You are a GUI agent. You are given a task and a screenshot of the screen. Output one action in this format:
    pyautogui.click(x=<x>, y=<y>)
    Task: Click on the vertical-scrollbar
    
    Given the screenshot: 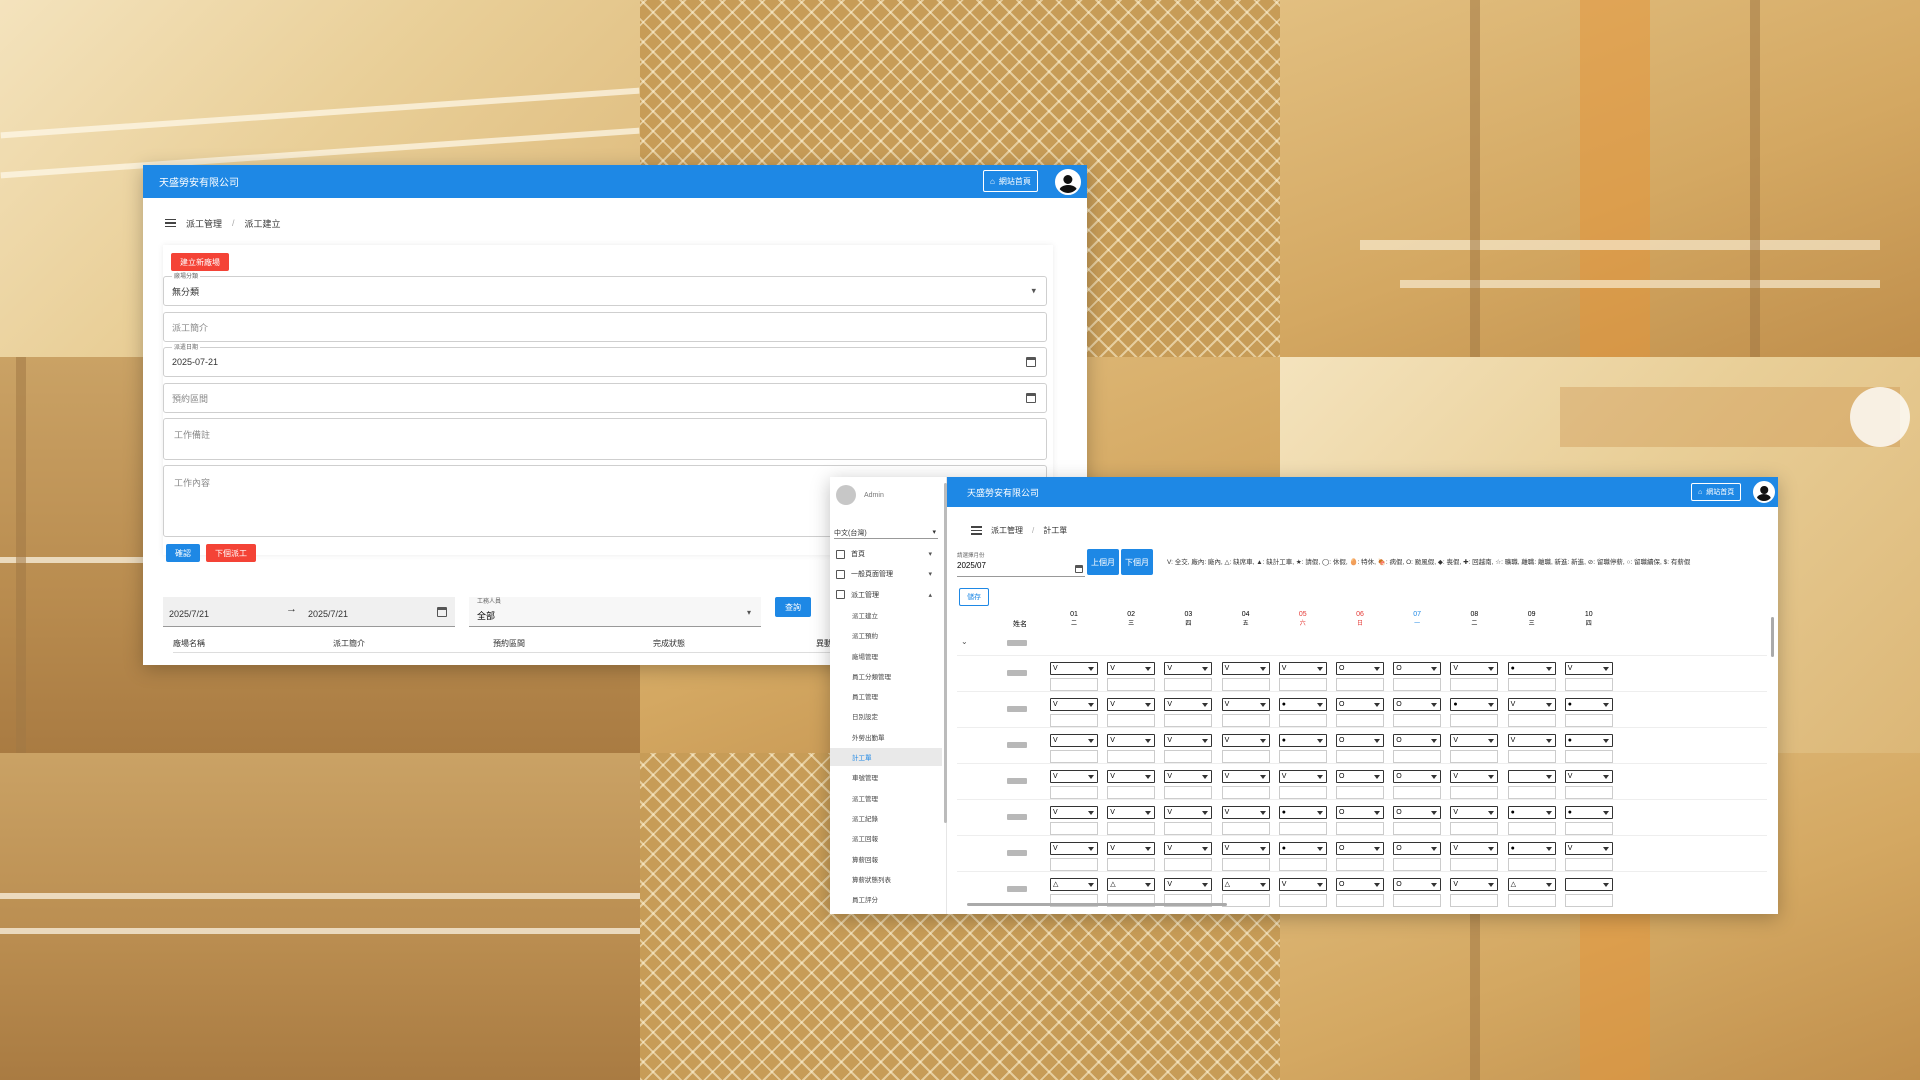 What is the action you would take?
    pyautogui.click(x=1772, y=637)
    